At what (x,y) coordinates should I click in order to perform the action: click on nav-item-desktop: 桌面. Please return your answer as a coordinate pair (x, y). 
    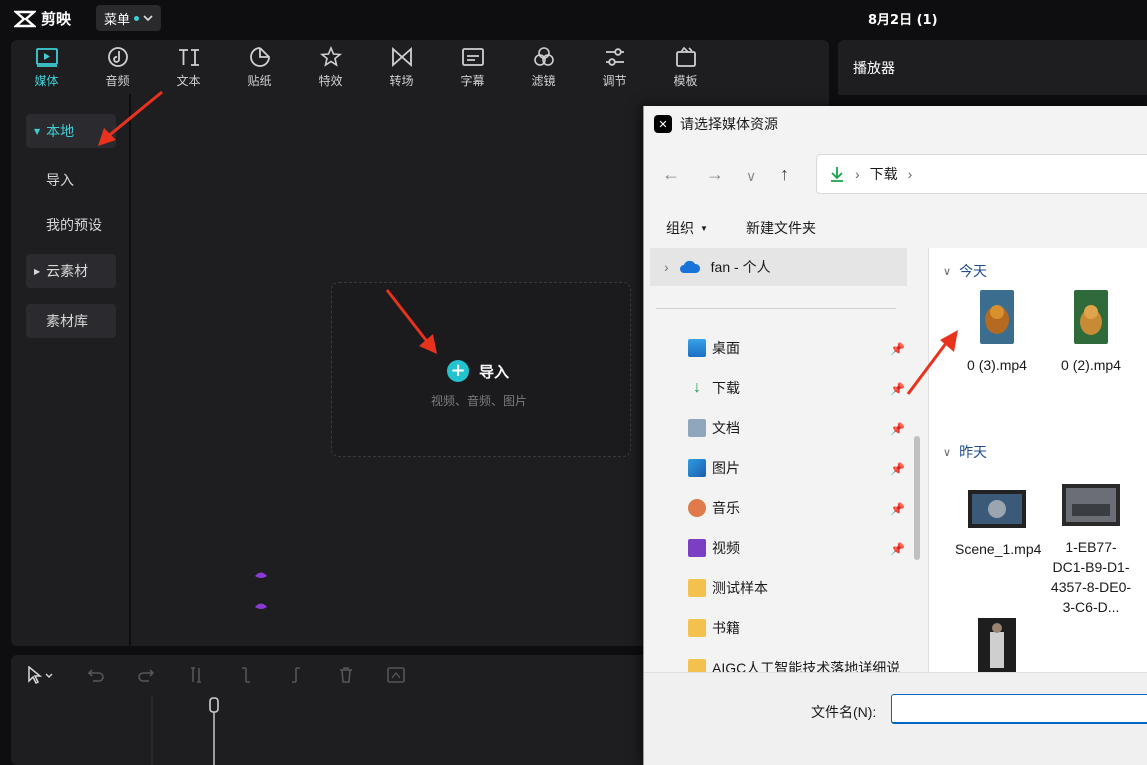
    Looking at the image, I should click on (714, 348).